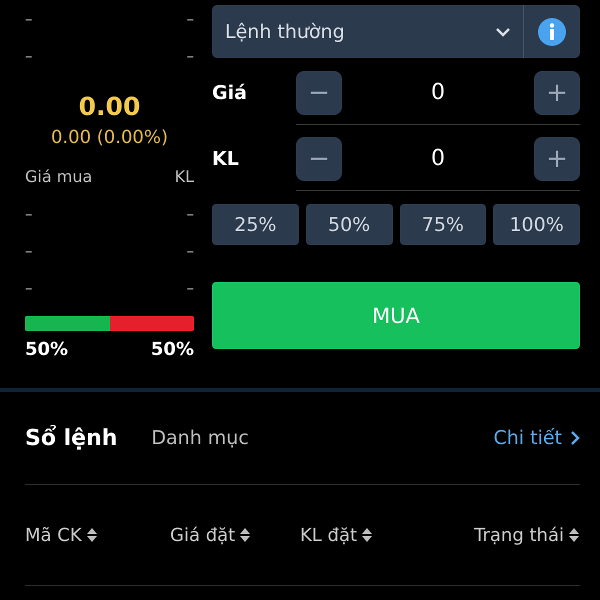 Image resolution: width=600 pixels, height=600 pixels. I want to click on percent-button: 25%, so click(255, 224).